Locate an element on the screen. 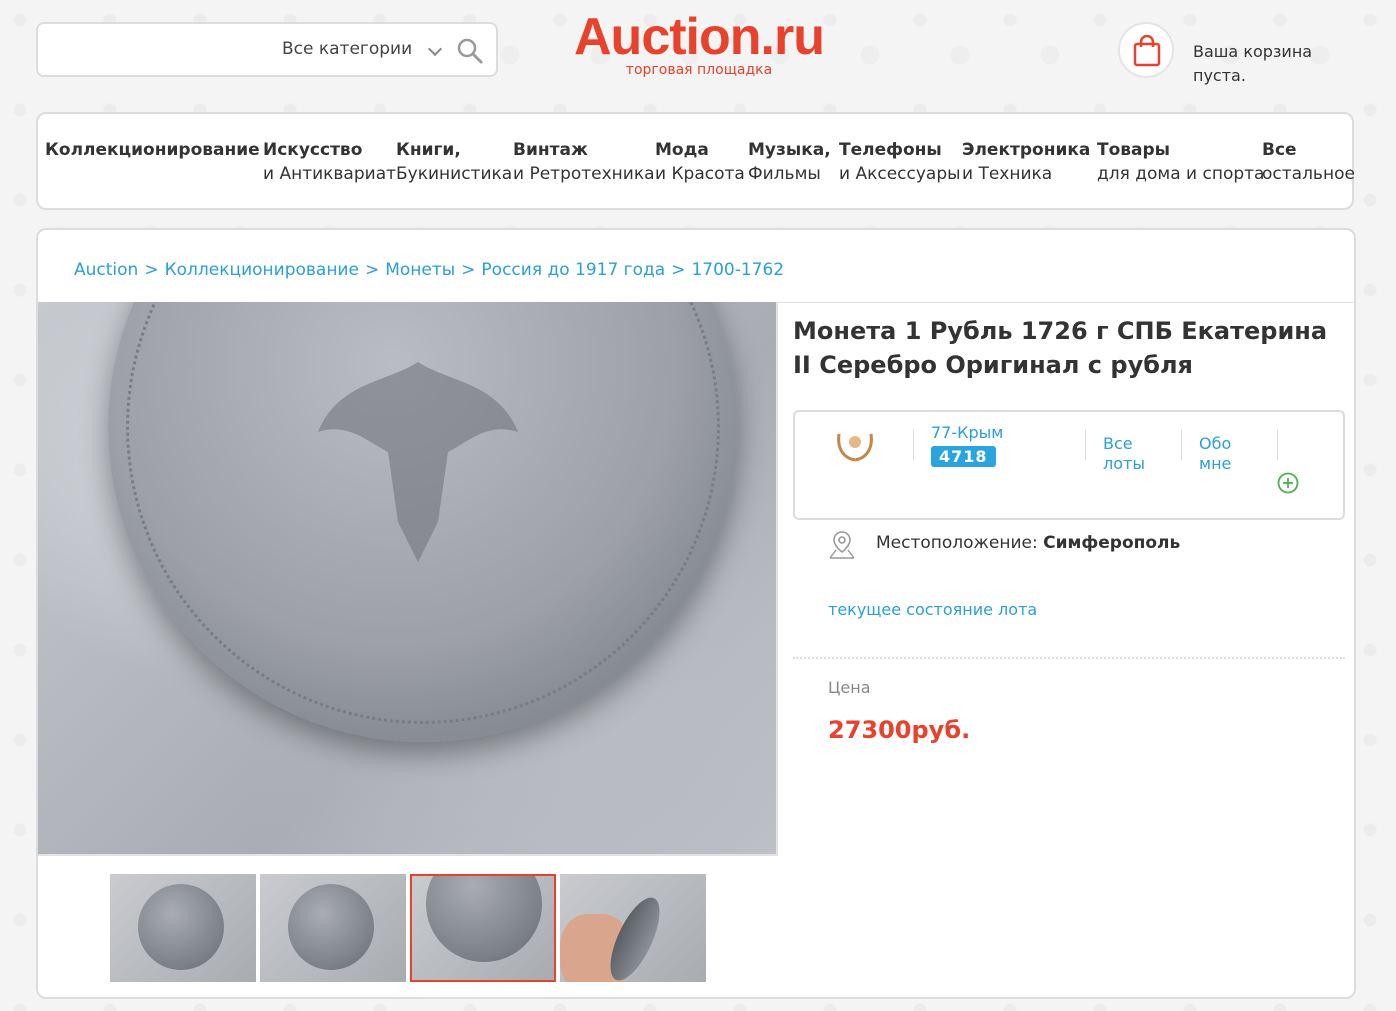  nav-item-line2: и Ретротехника is located at coordinates (584, 174).